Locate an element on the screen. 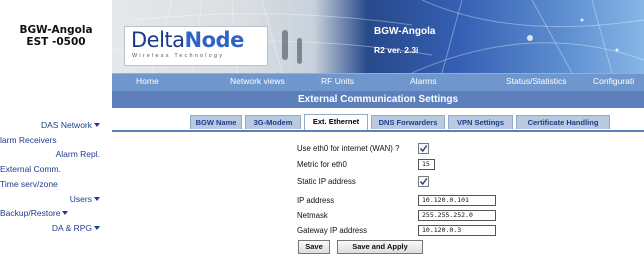 This screenshot has height=254, width=644. nav-backup-restore: Backup/Restore is located at coordinates (50, 213).